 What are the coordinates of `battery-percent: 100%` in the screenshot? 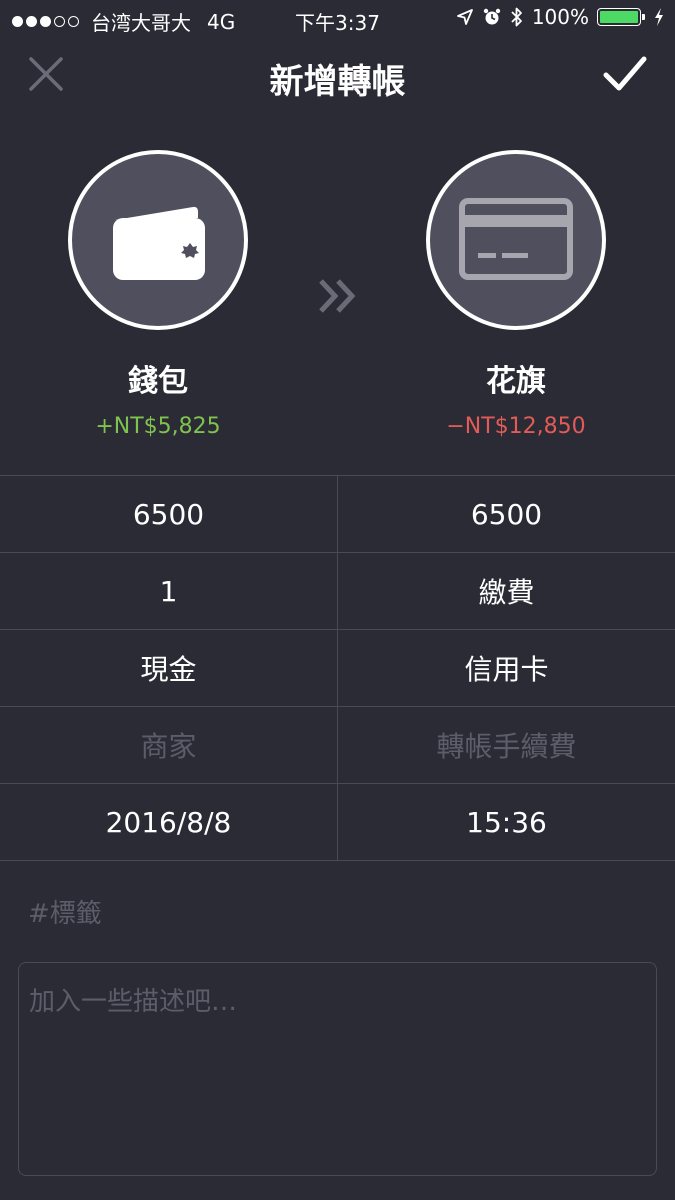 It's located at (560, 17).